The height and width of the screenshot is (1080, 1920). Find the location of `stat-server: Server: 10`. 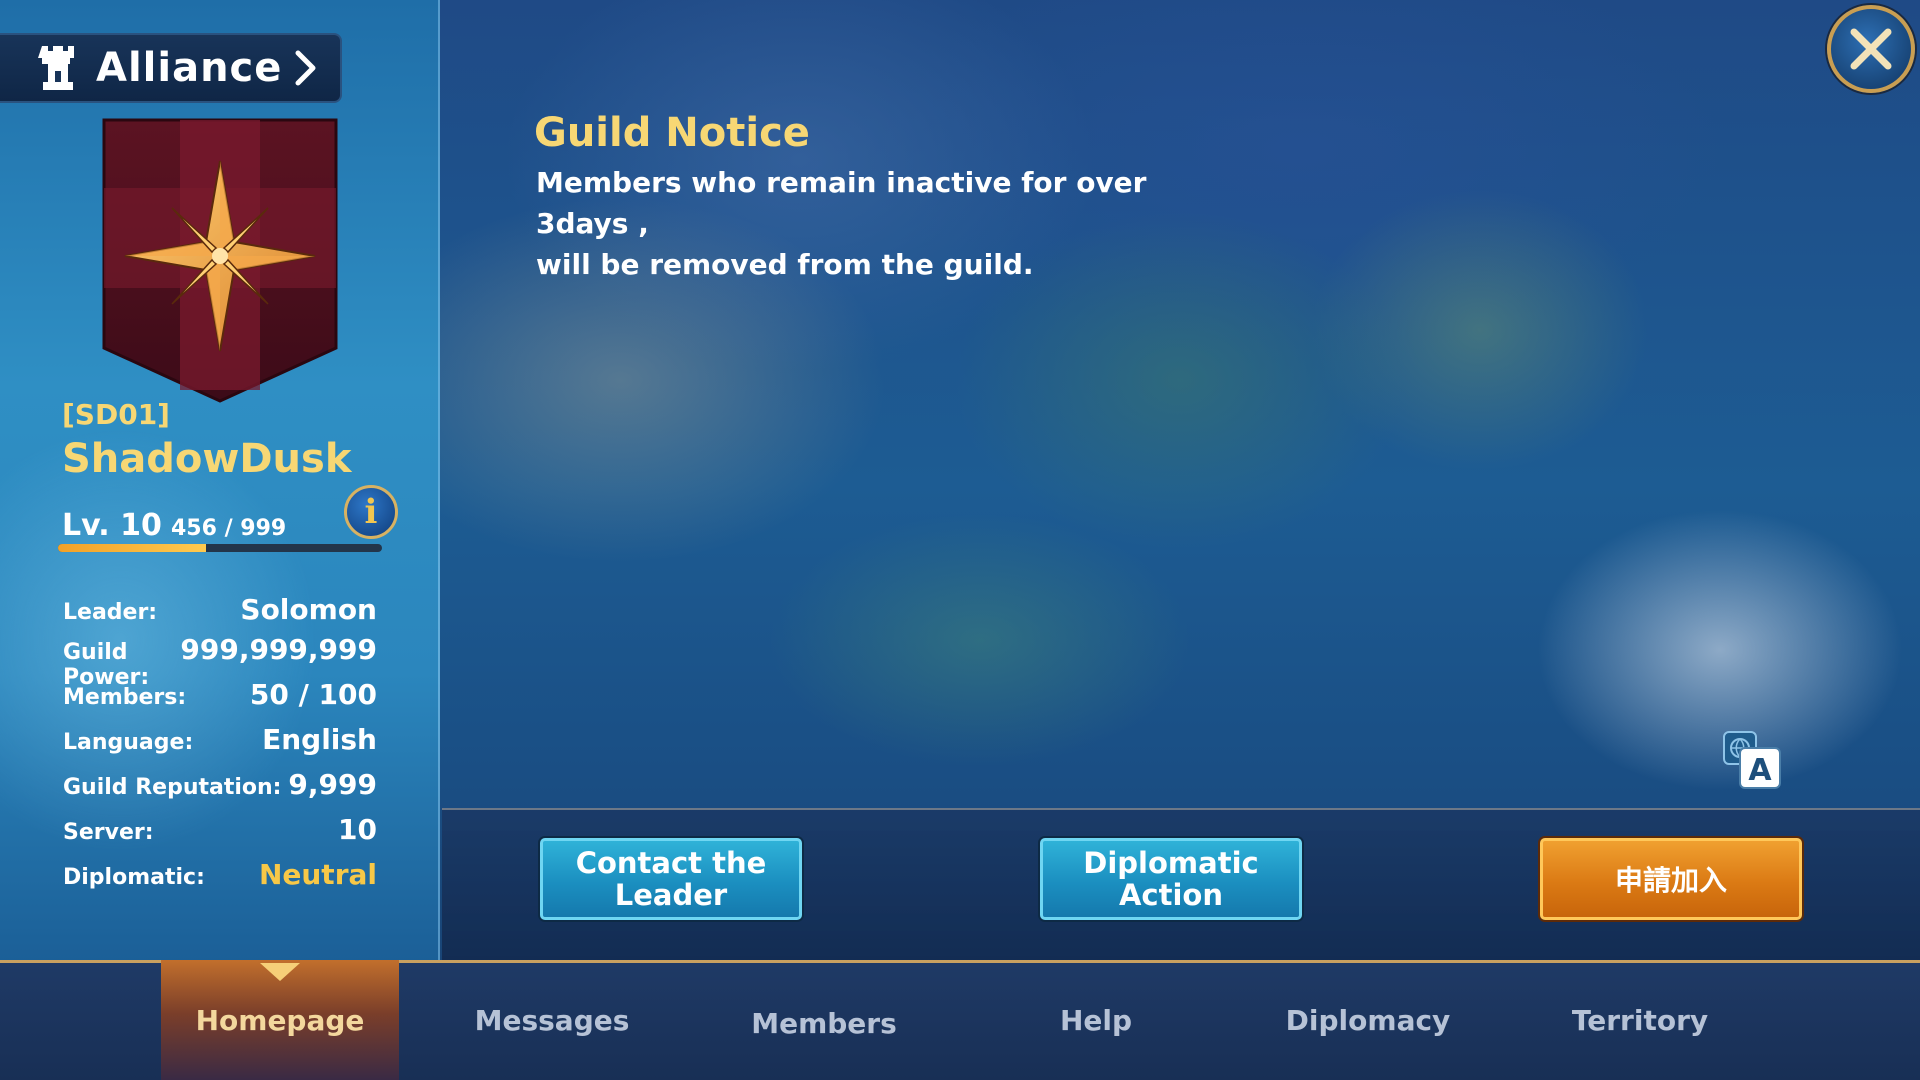

stat-server: Server: 10 is located at coordinates (220, 829).